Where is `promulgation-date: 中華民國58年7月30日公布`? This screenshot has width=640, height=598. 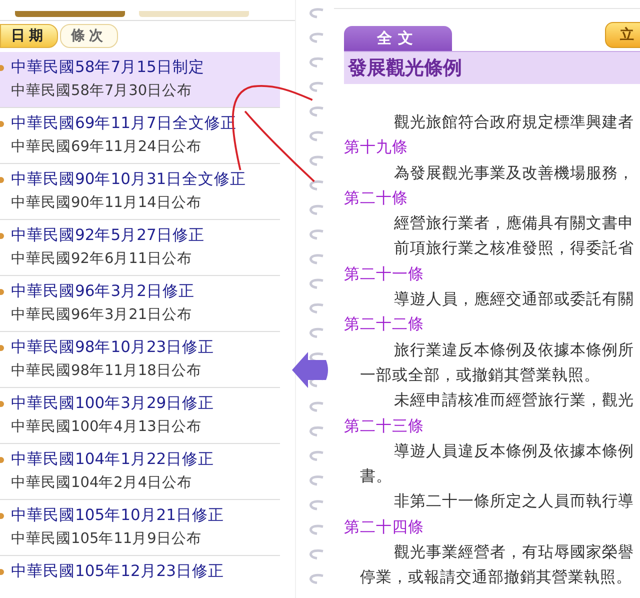
promulgation-date: 中華民國58年7月30日公布 is located at coordinates (101, 91).